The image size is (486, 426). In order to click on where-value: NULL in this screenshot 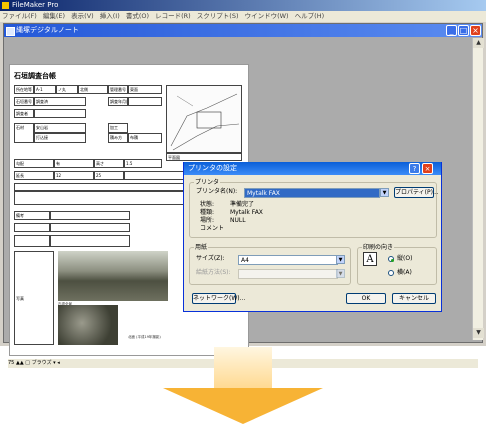, I will do `click(238, 220)`.